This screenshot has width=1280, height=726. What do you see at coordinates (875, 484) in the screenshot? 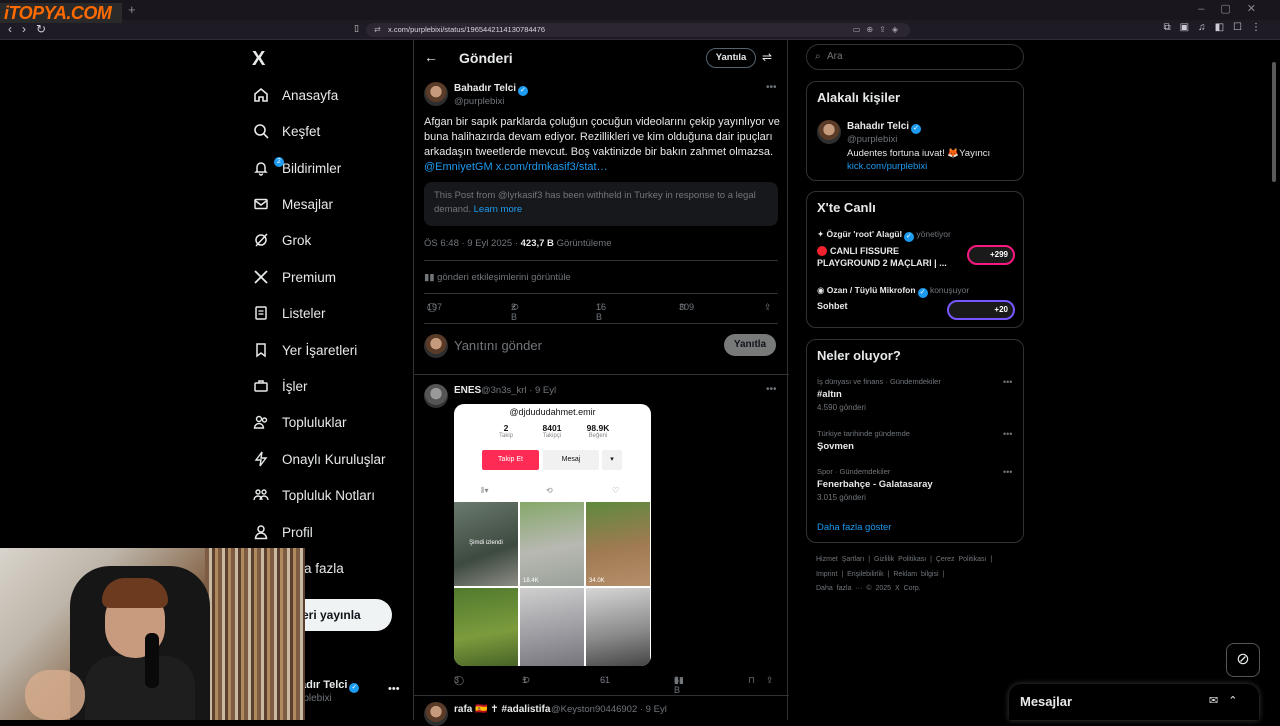
I see `trend-name: Fenerbahçe - Galatasaray` at bounding box center [875, 484].